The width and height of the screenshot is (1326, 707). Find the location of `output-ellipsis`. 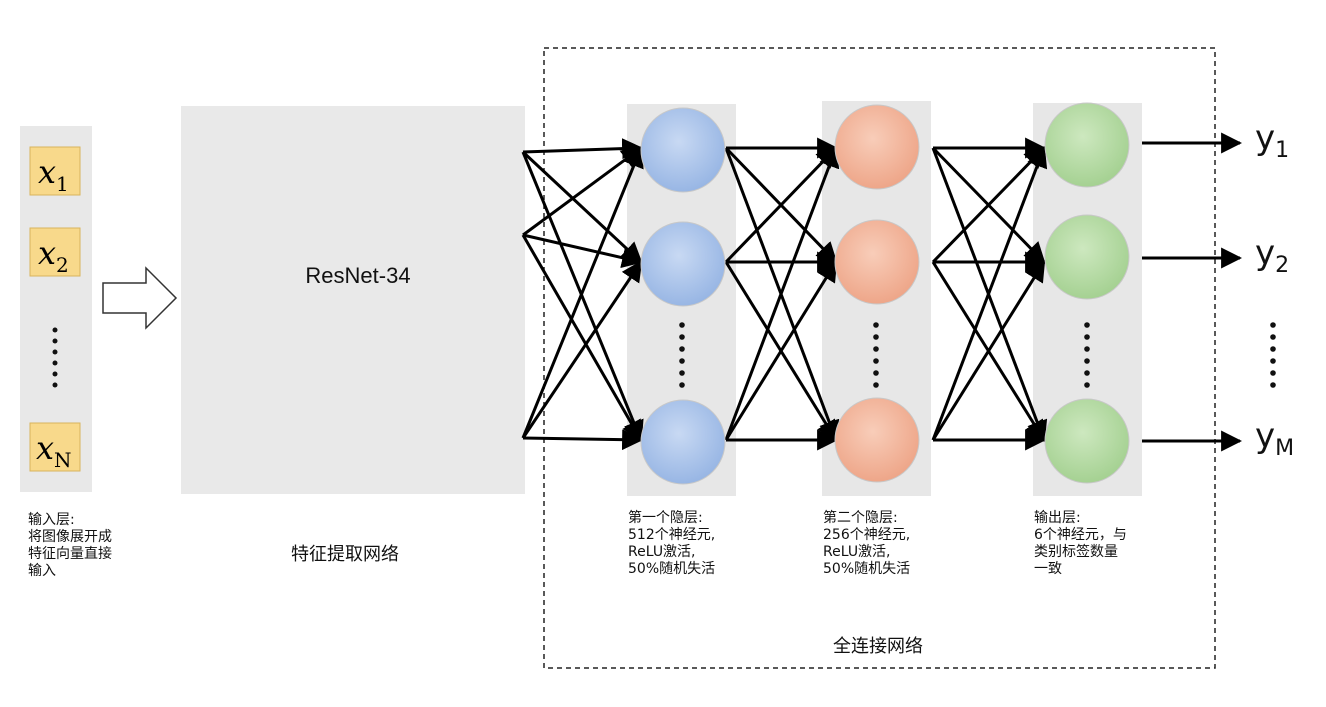

output-ellipsis is located at coordinates (1273, 355).